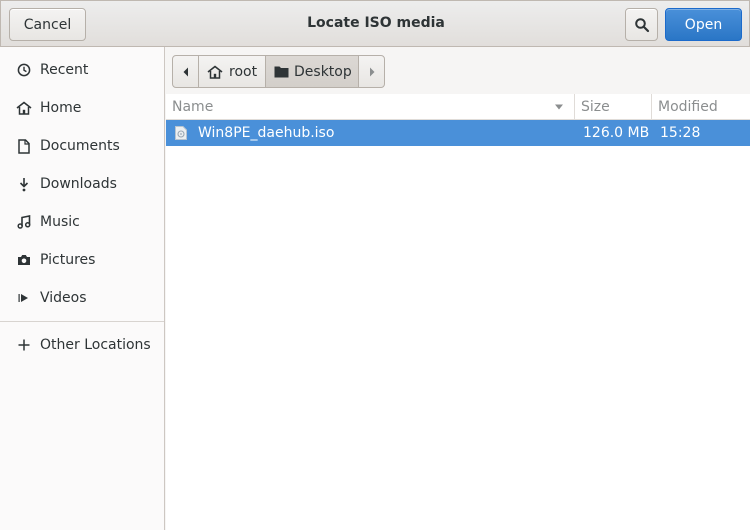 The height and width of the screenshot is (530, 750). I want to click on header-bar: Cancel Locate ISO media Open, so click(375, 23).